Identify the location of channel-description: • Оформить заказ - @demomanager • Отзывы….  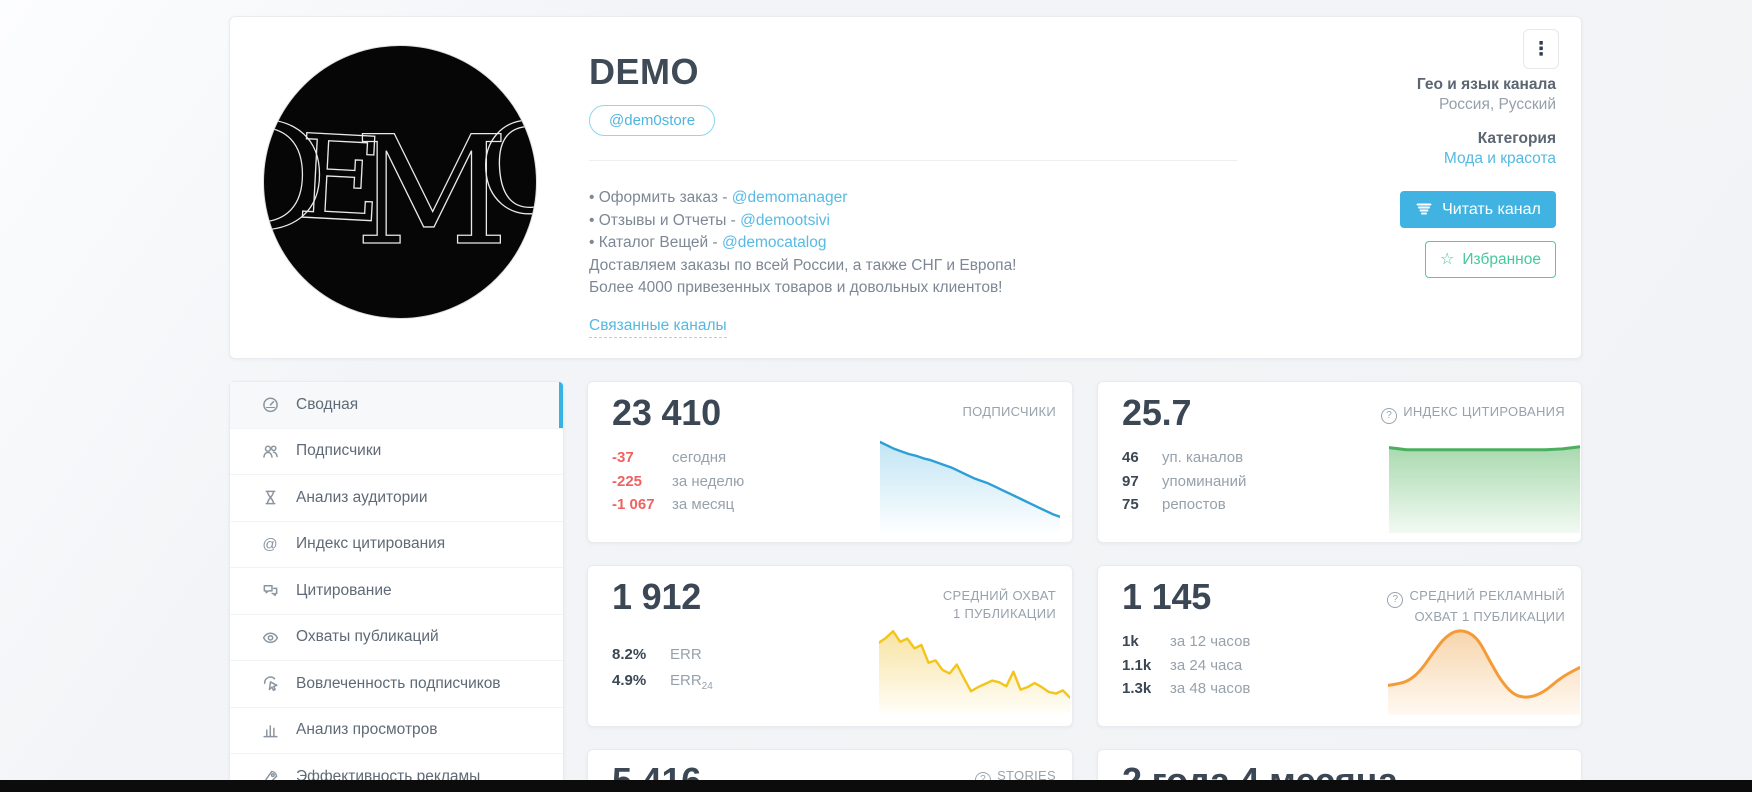
(803, 243).